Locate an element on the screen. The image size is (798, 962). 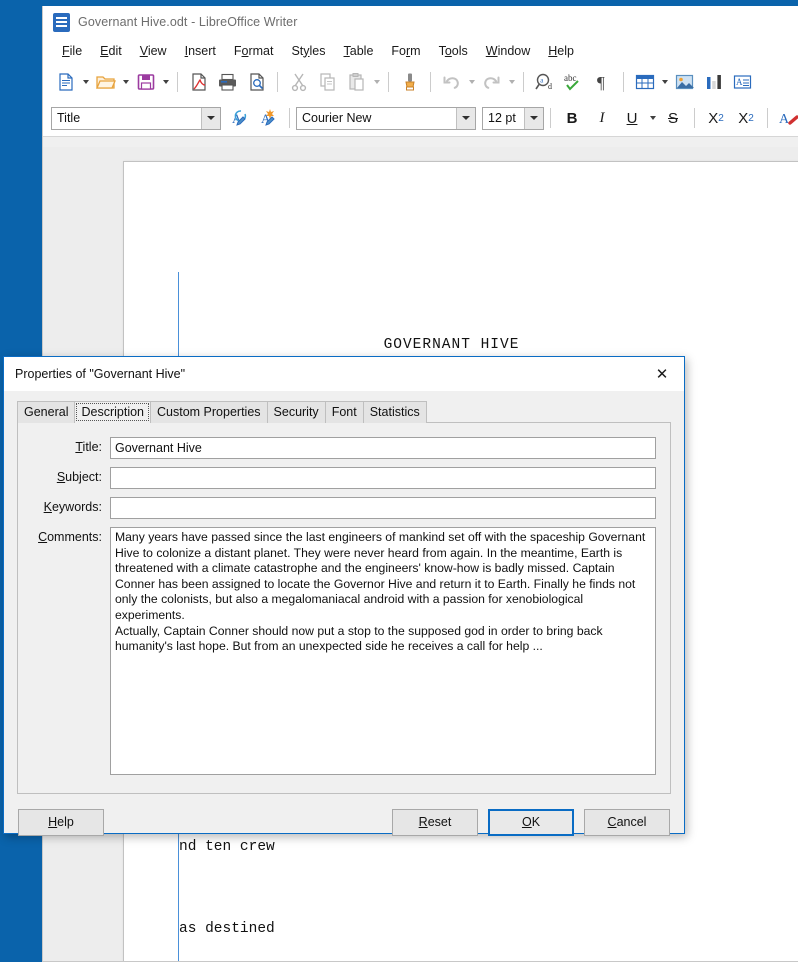
find-replace-icon: a d is located at coordinates (544, 81).